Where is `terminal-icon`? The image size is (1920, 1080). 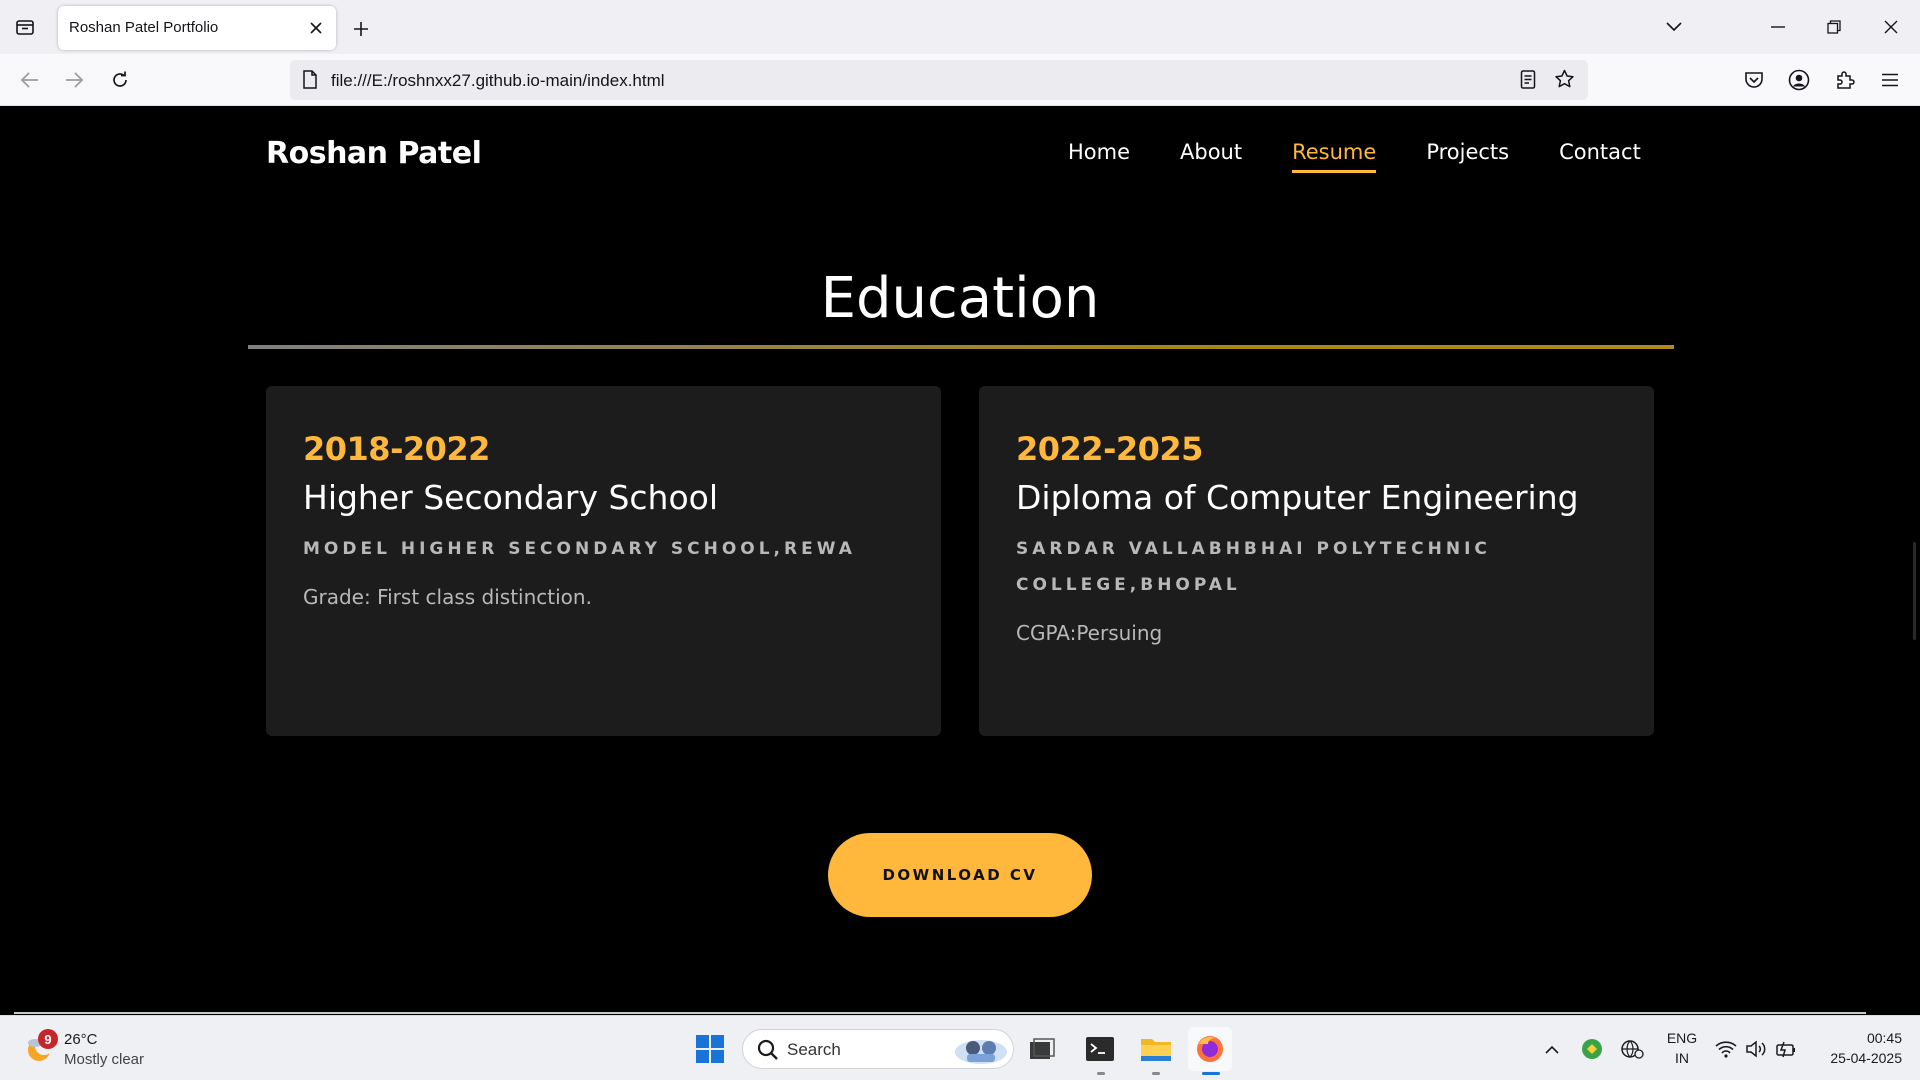 terminal-icon is located at coordinates (1100, 1049).